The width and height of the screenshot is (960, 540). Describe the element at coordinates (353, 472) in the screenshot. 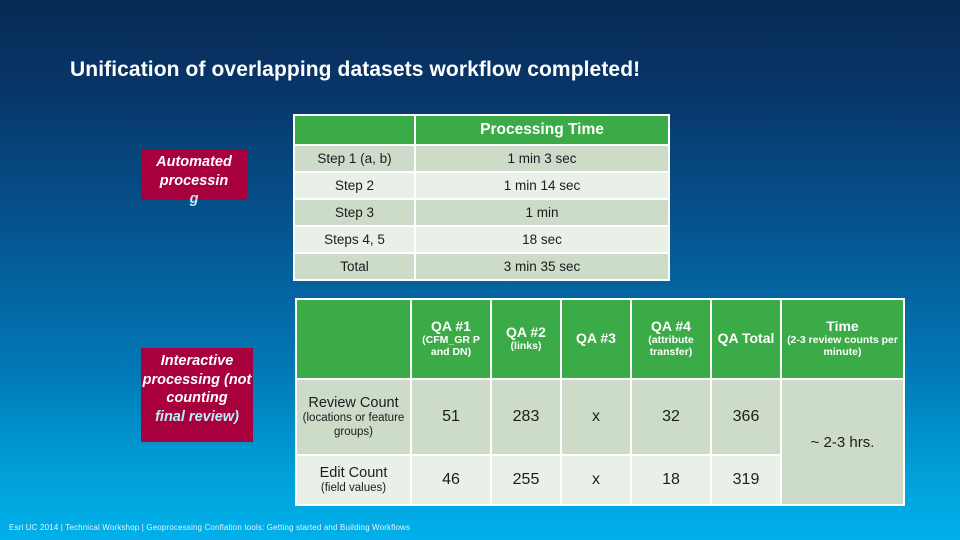

I see `cell-row-label-main: Edit Count` at that location.